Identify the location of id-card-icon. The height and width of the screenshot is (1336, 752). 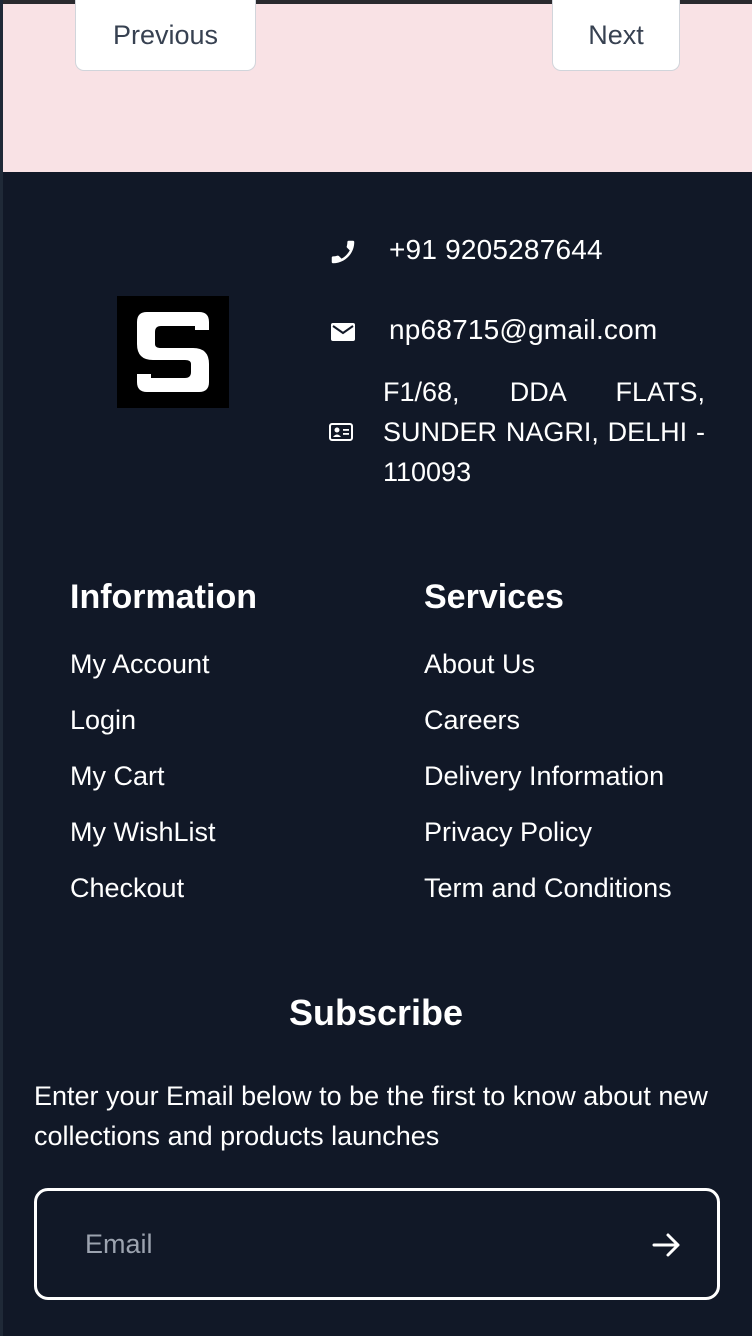
(341, 432).